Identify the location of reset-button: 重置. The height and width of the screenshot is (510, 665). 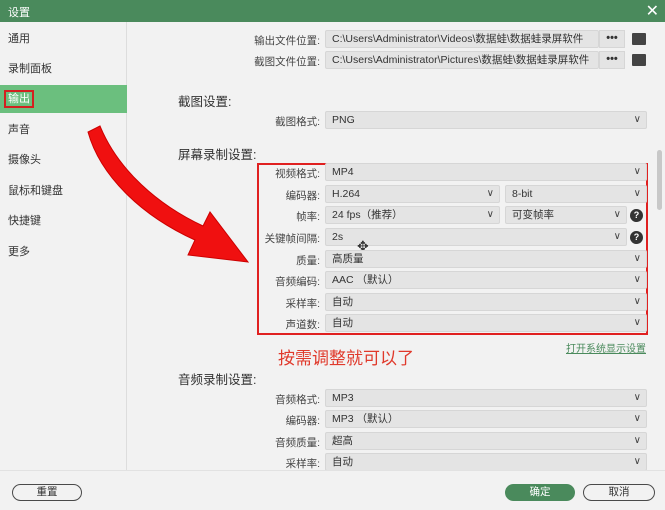
(47, 492).